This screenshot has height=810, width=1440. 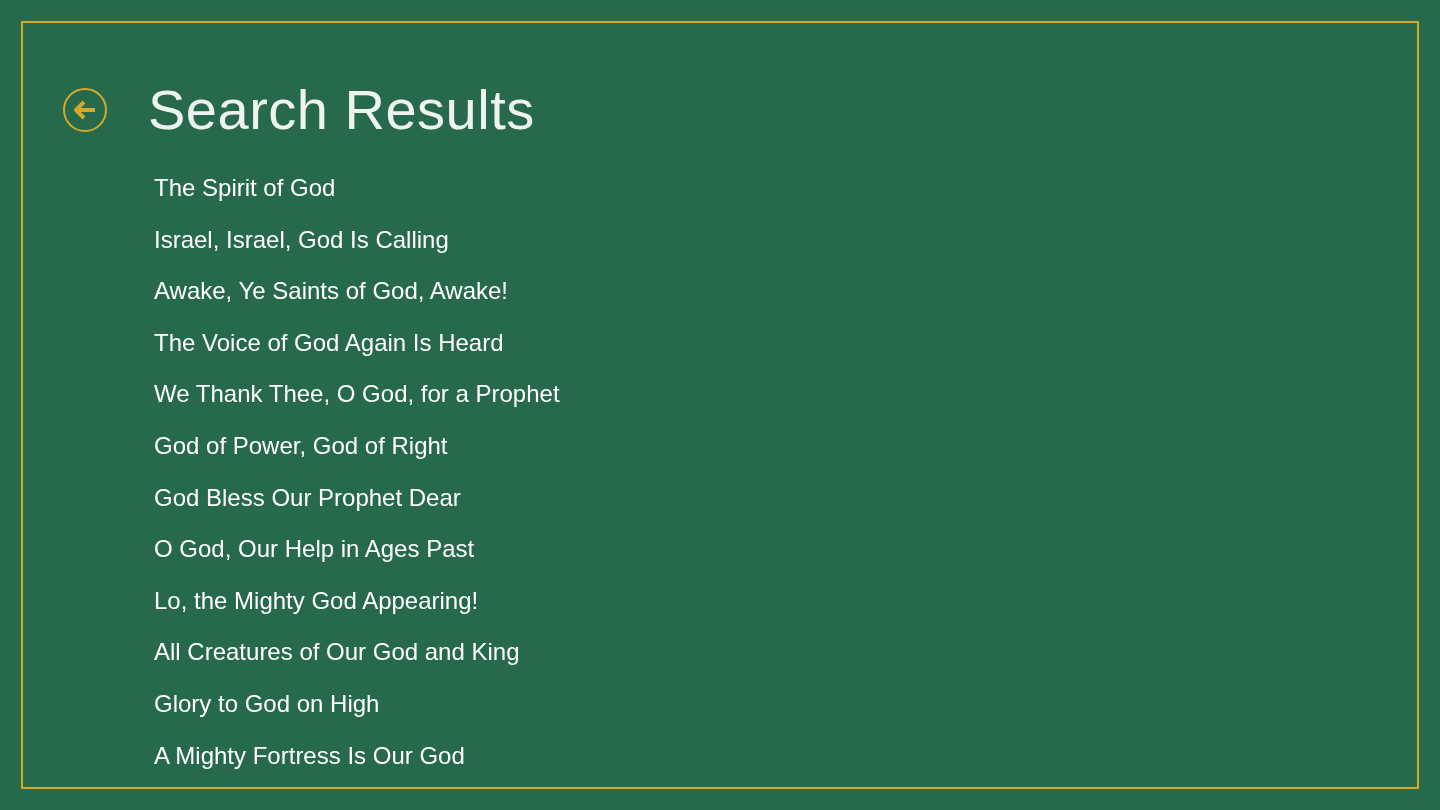 I want to click on back-button, so click(x=85, y=110).